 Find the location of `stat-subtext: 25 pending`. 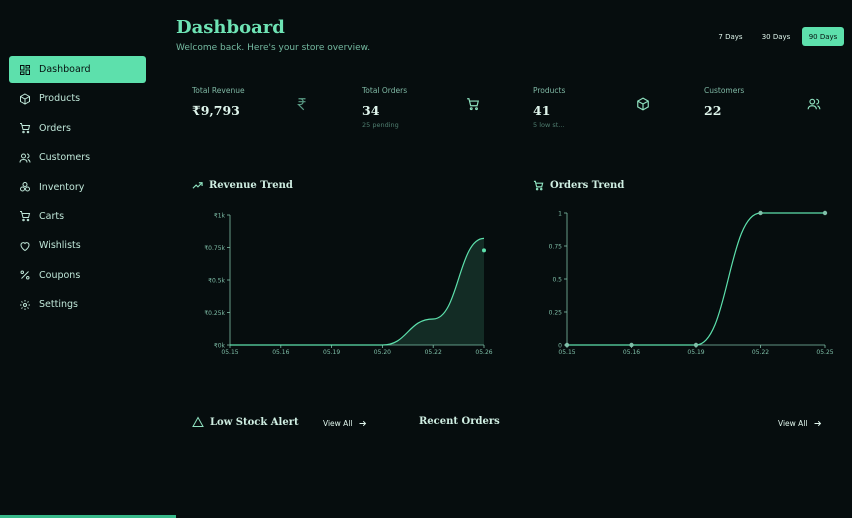

stat-subtext: 25 pending is located at coordinates (380, 125).